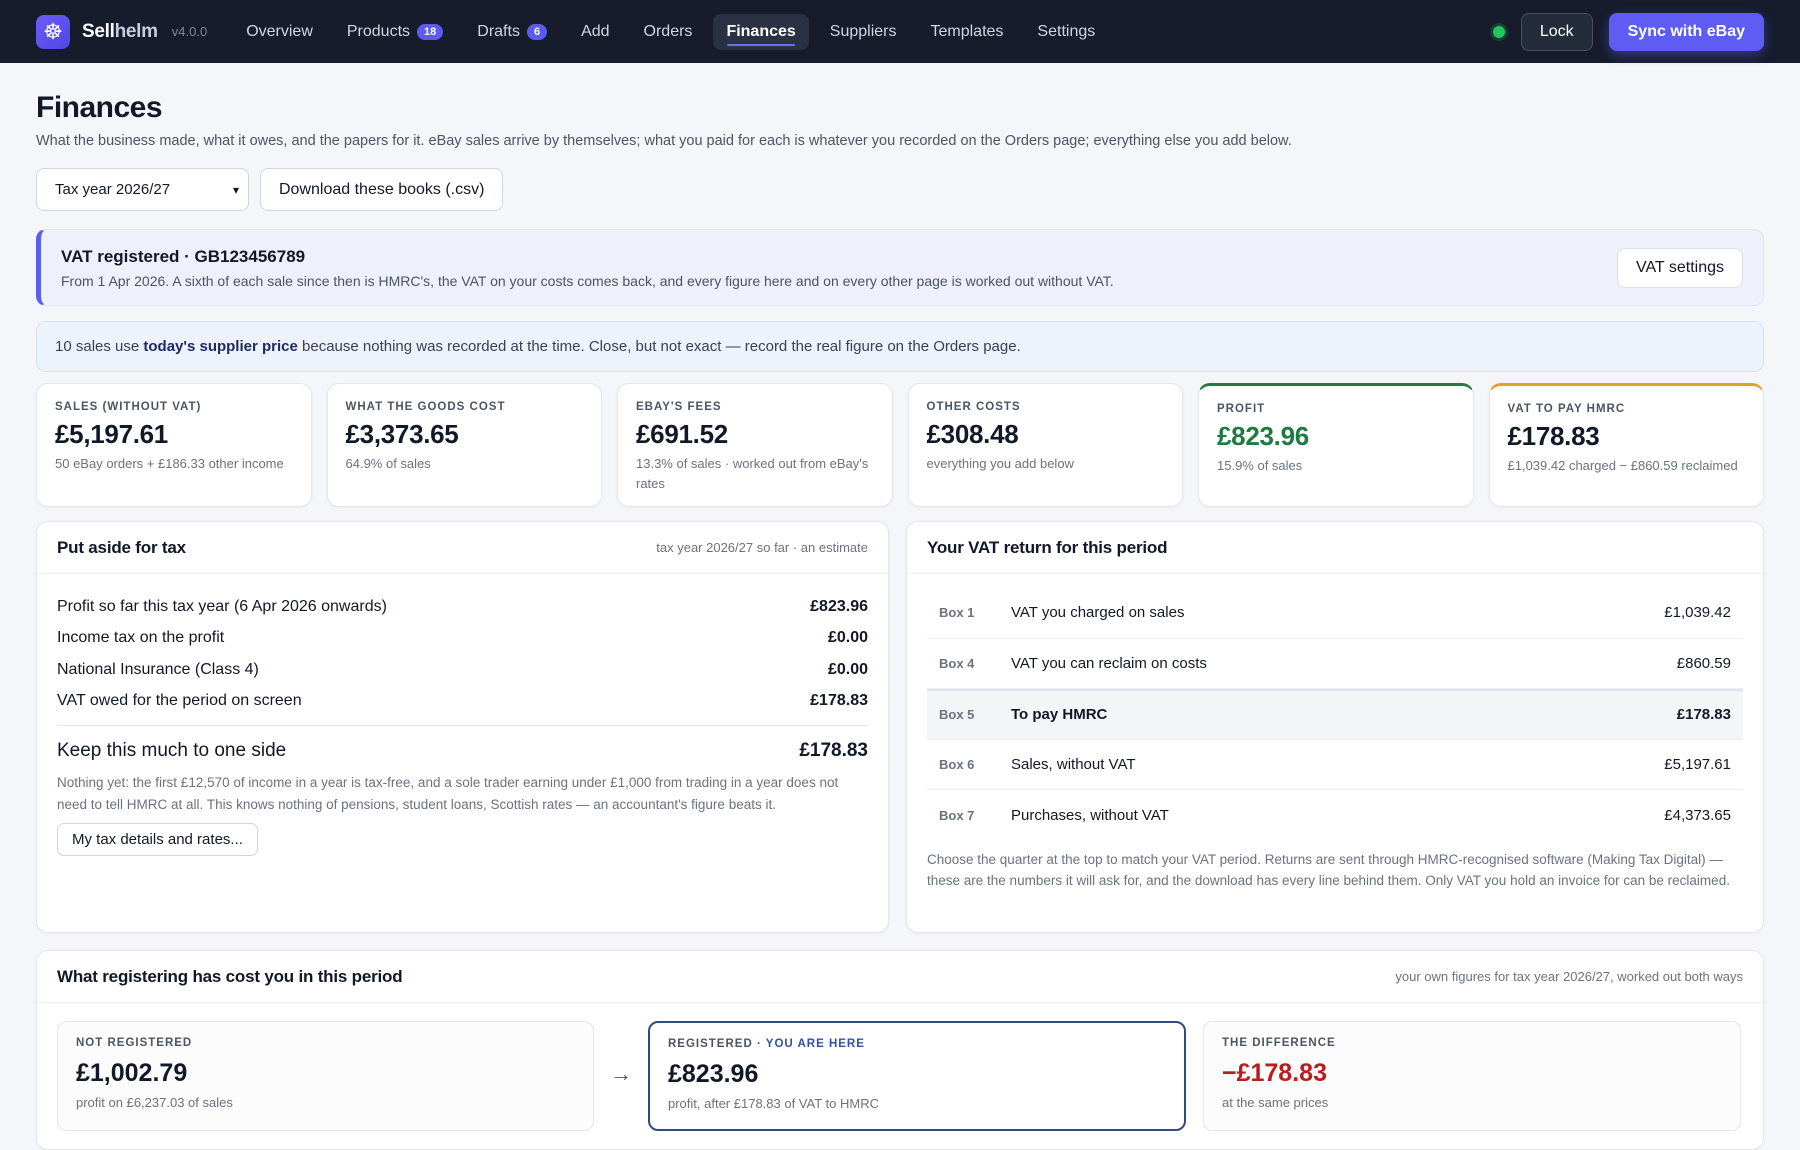 Image resolution: width=1800 pixels, height=1150 pixels. Describe the element at coordinates (1679, 267) in the screenshot. I see `vat-settings-button: VAT settings` at that location.